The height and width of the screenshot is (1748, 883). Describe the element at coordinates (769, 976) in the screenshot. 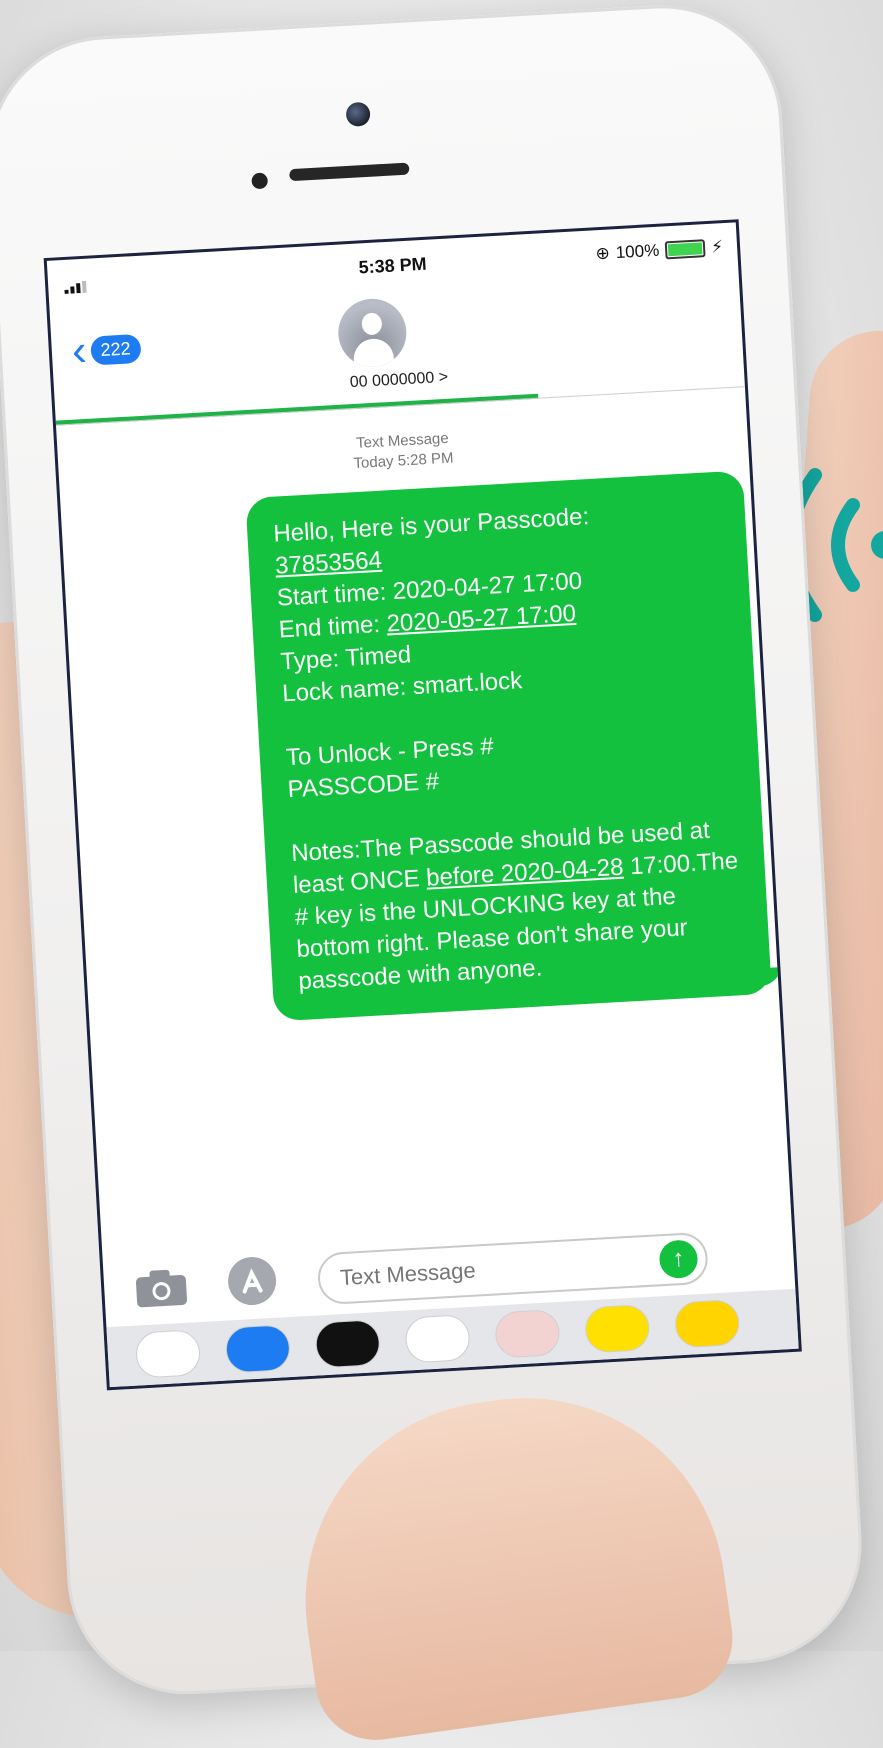

I see `bubble-tail` at that location.